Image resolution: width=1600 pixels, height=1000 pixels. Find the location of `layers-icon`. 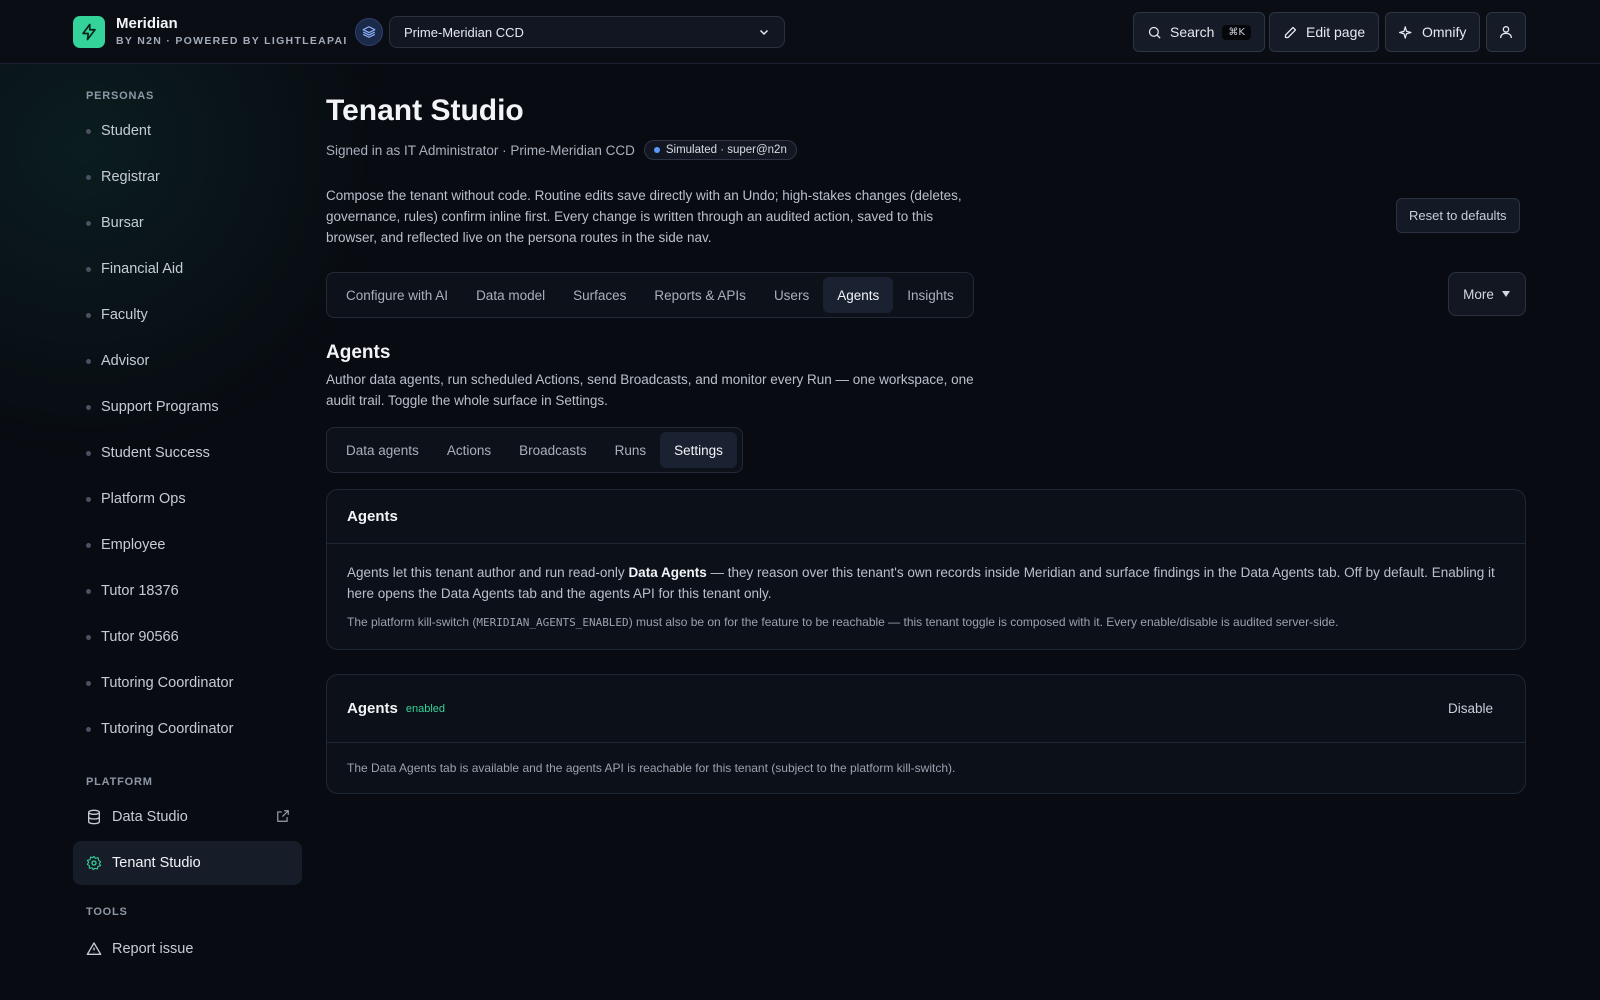

layers-icon is located at coordinates (369, 32).